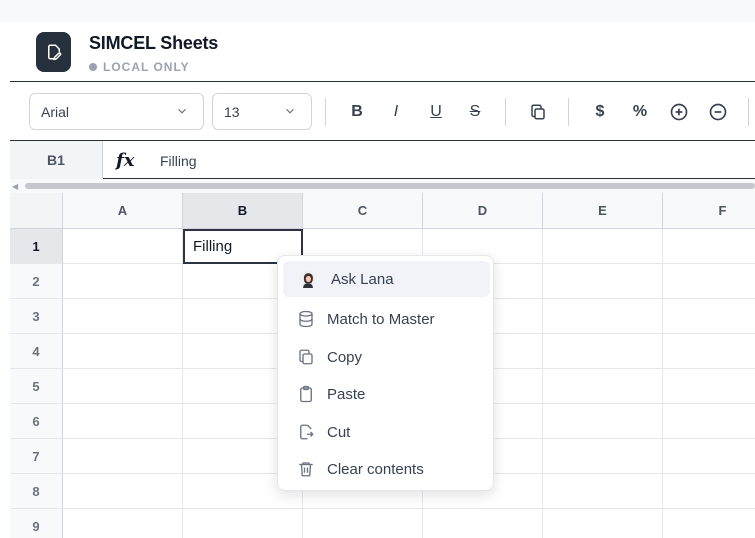  Describe the element at coordinates (603, 421) in the screenshot. I see `cell-e6` at that location.